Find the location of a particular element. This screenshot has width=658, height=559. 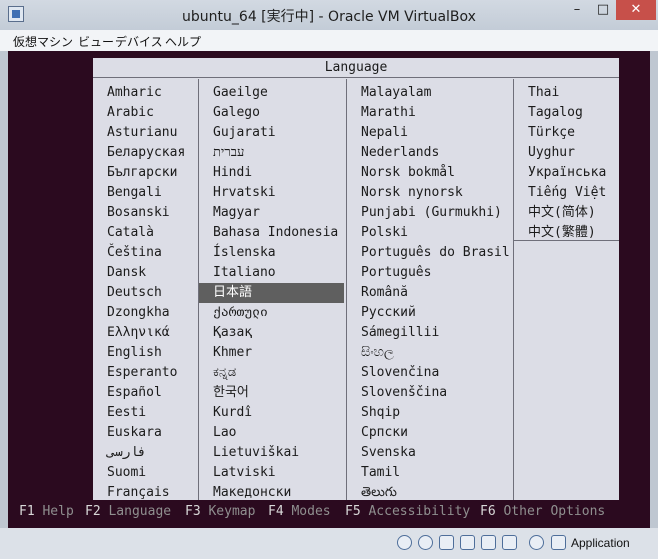

language-option: Nepali is located at coordinates (430, 133).